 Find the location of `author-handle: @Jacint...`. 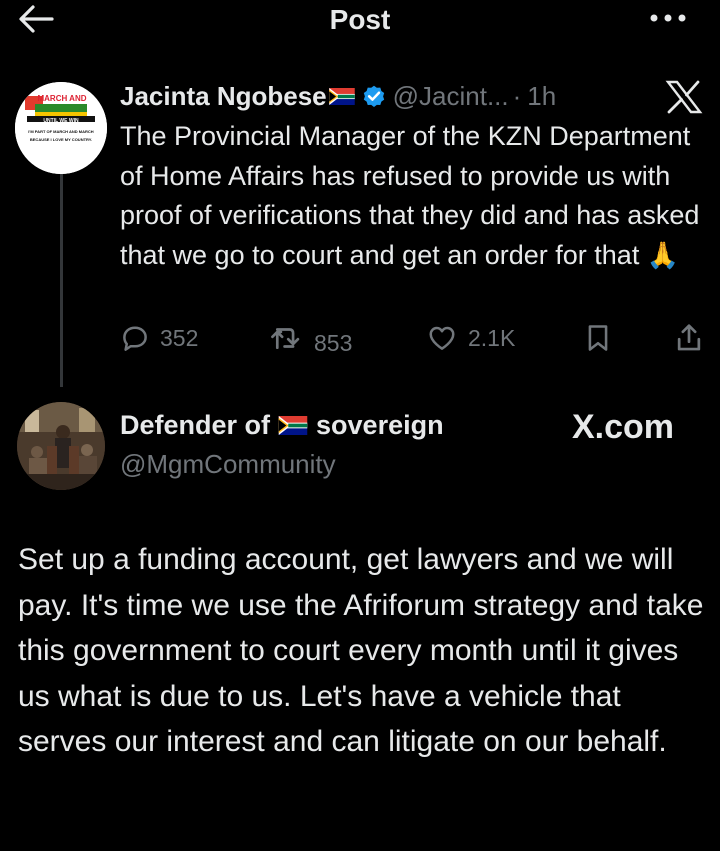

author-handle: @Jacint... is located at coordinates (451, 96).